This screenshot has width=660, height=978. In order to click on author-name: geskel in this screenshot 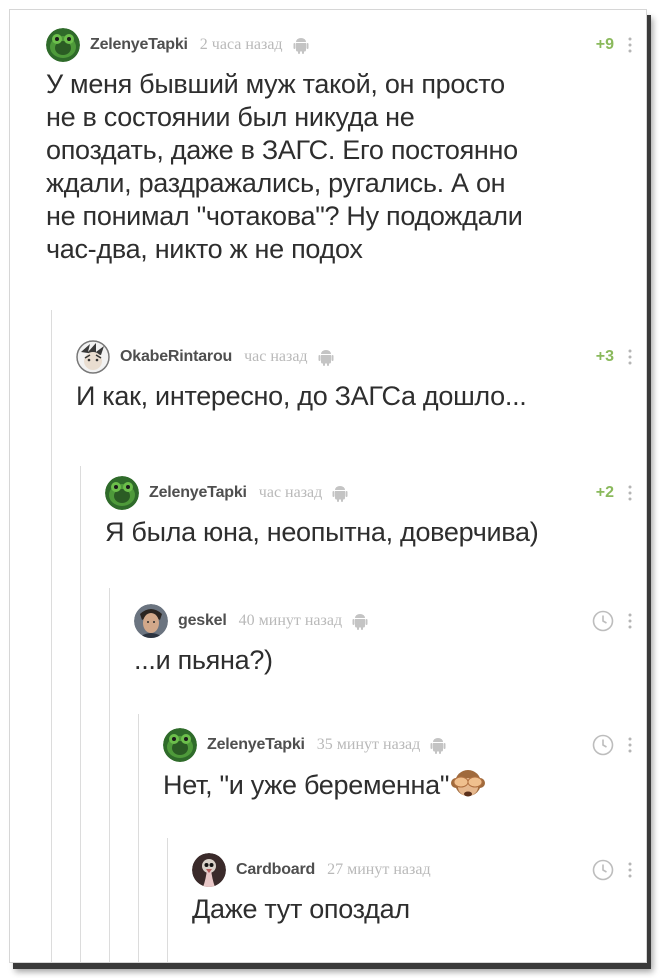, I will do `click(202, 621)`.